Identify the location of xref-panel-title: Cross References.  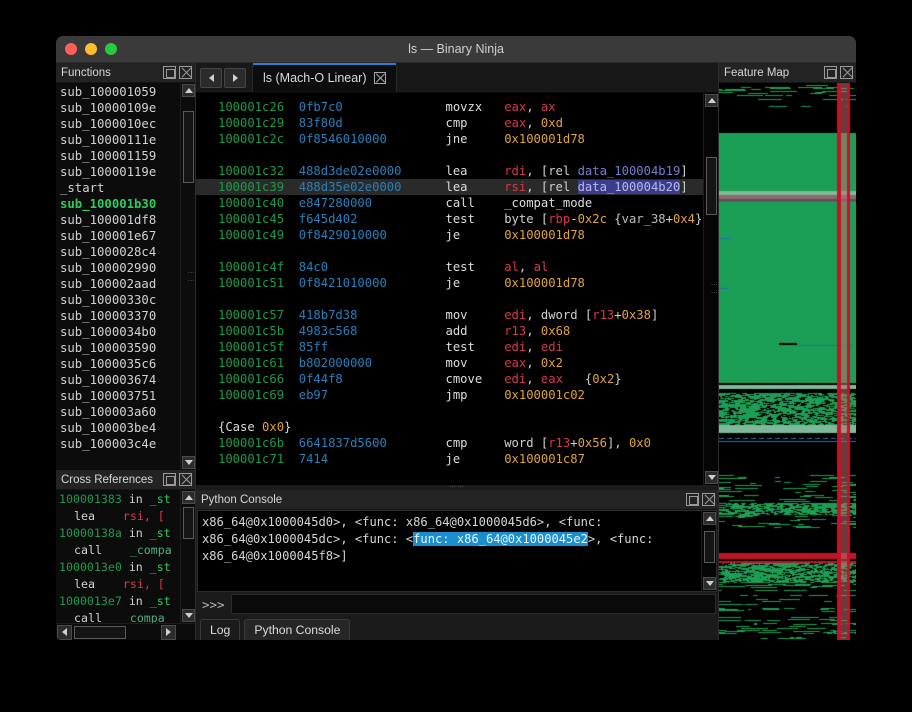
(107, 479).